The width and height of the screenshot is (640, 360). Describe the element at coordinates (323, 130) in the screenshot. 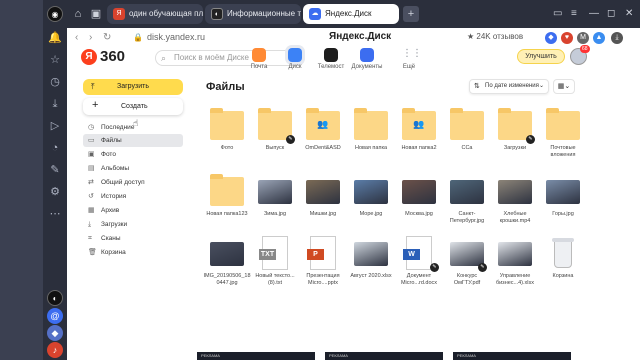

I see `file-item: 👥 OmDent&ASD` at that location.